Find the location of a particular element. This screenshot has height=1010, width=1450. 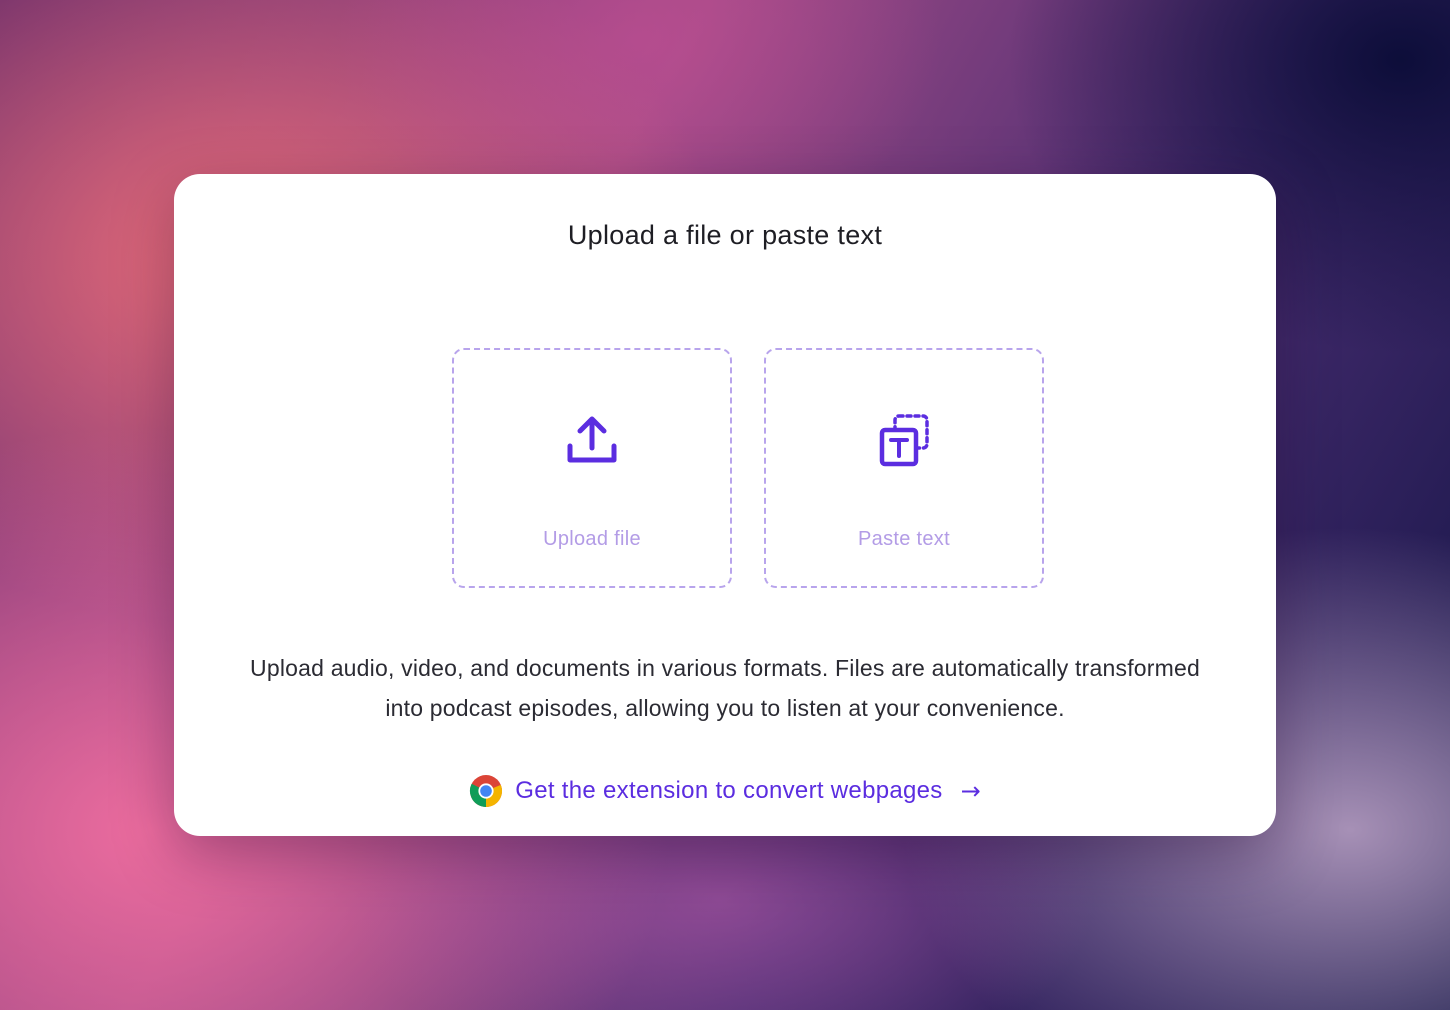

dialog-title: Upload a file or paste text is located at coordinates (725, 235).